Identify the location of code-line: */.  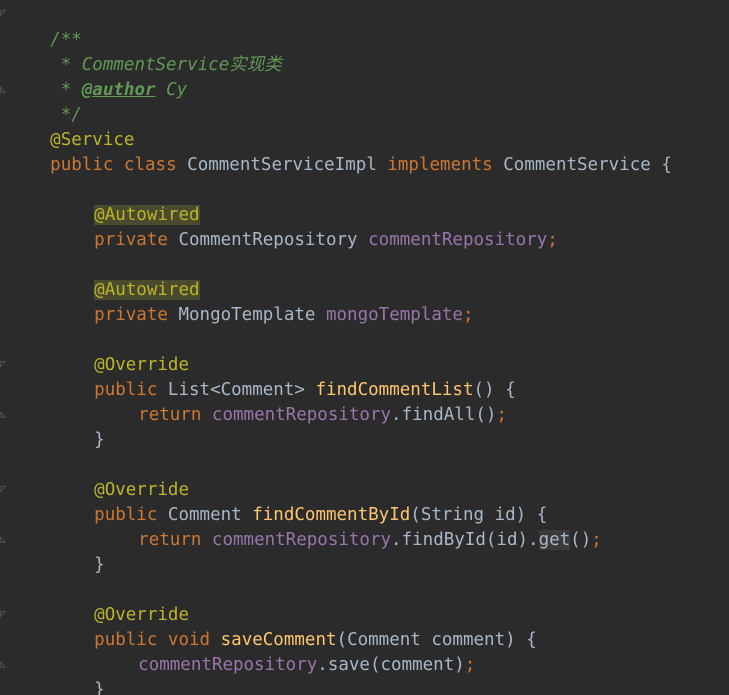
(45, 101).